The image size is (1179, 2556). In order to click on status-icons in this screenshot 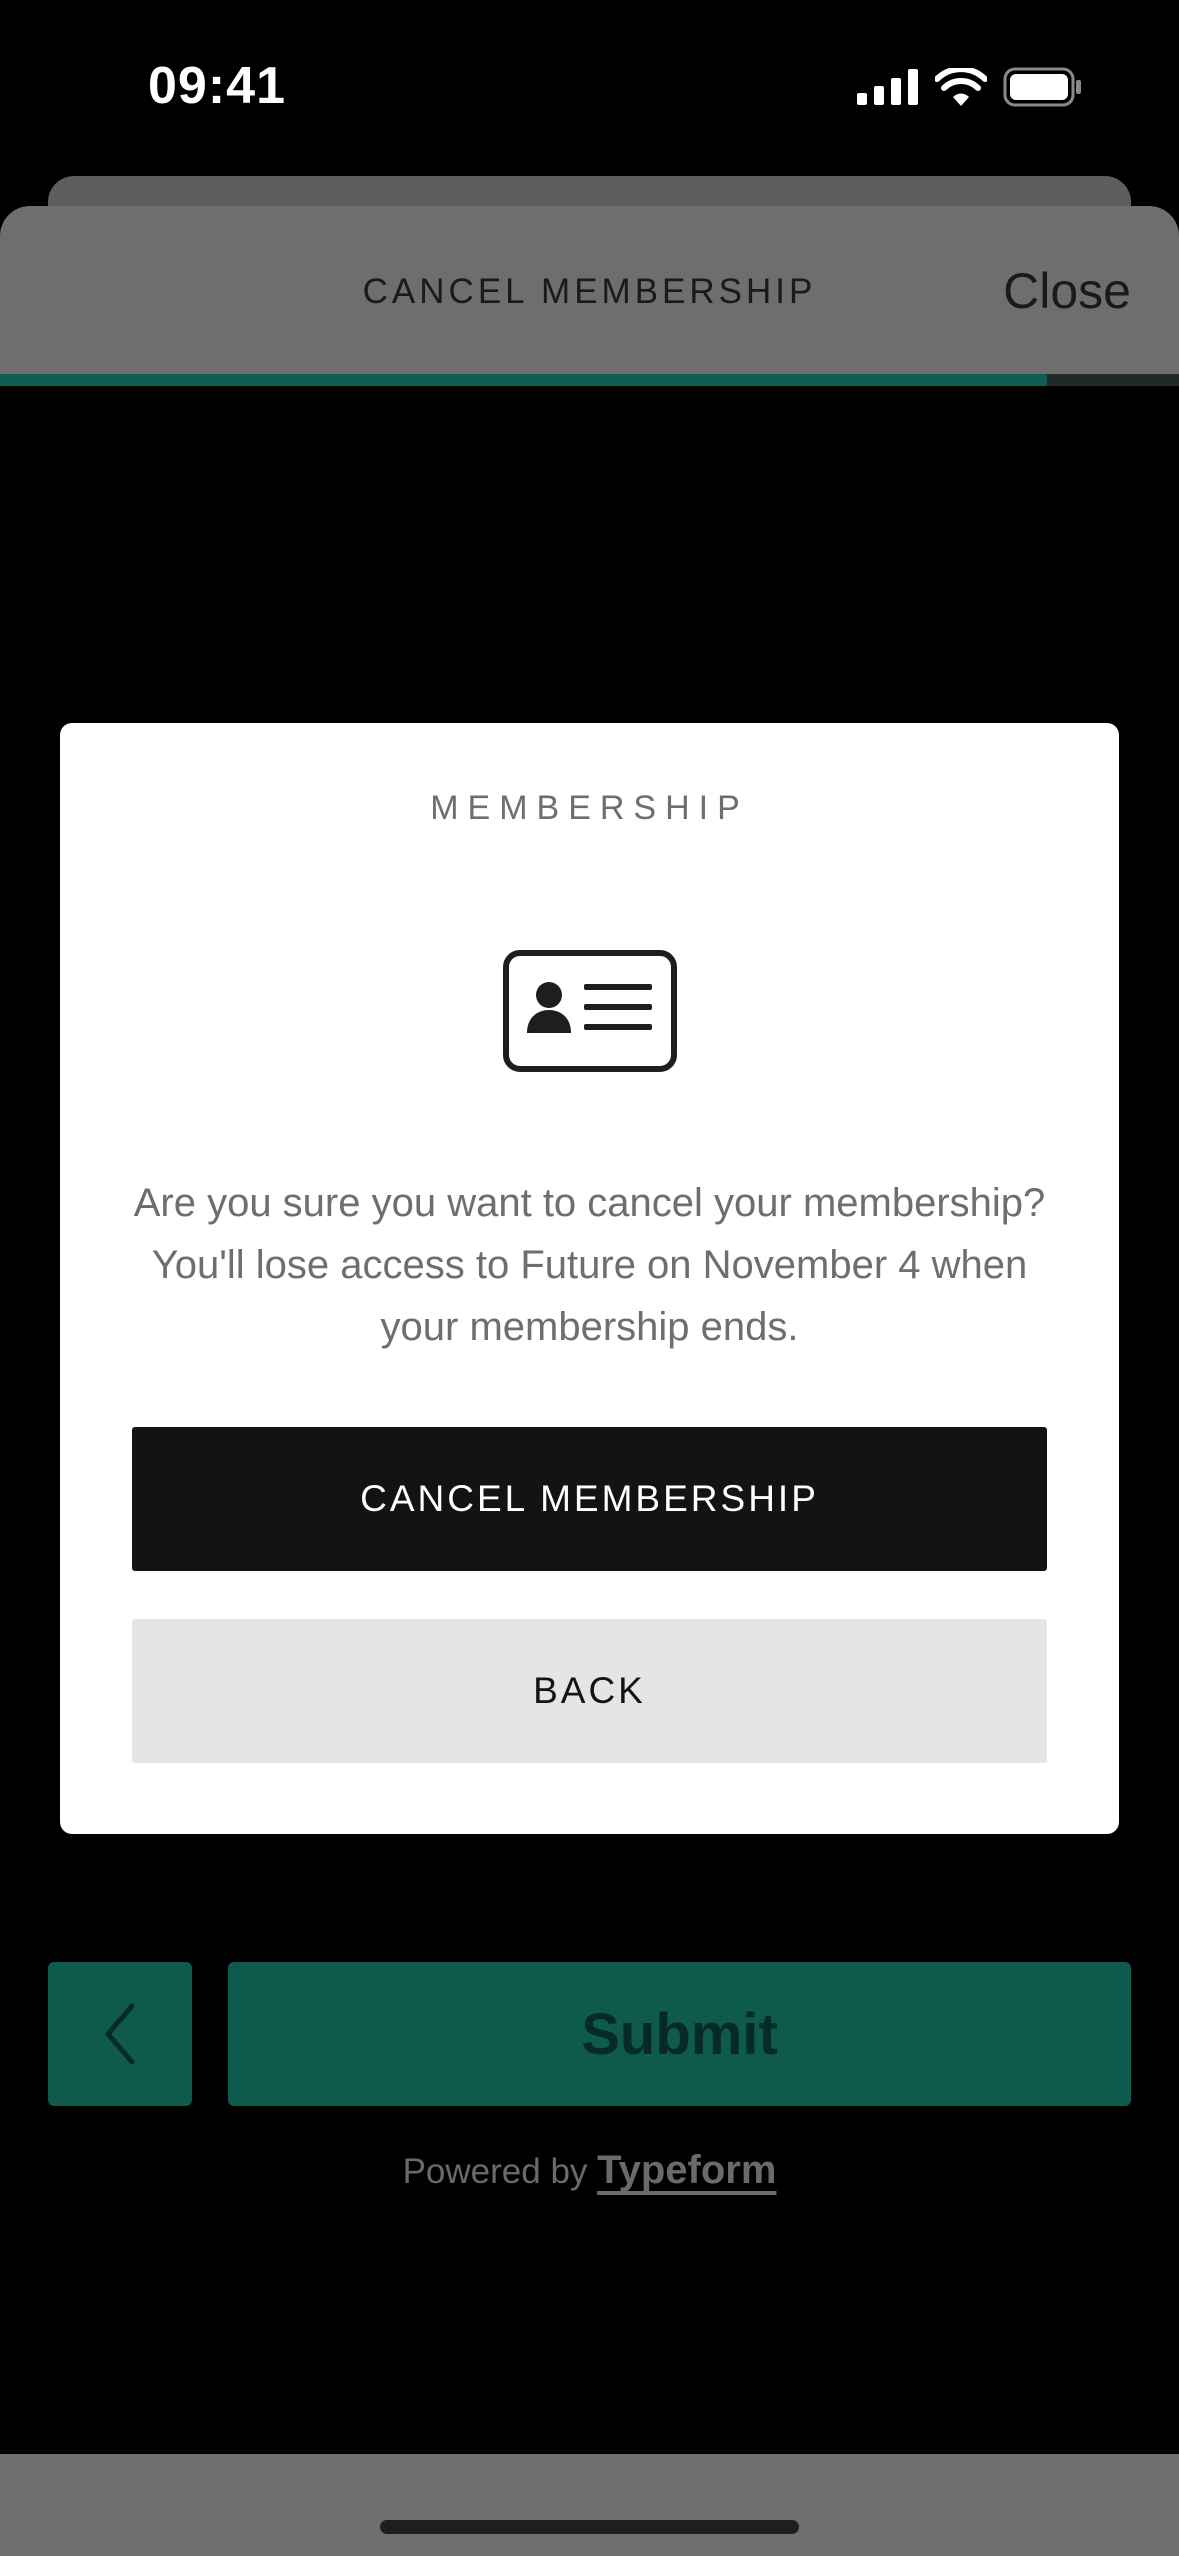, I will do `click(970, 87)`.